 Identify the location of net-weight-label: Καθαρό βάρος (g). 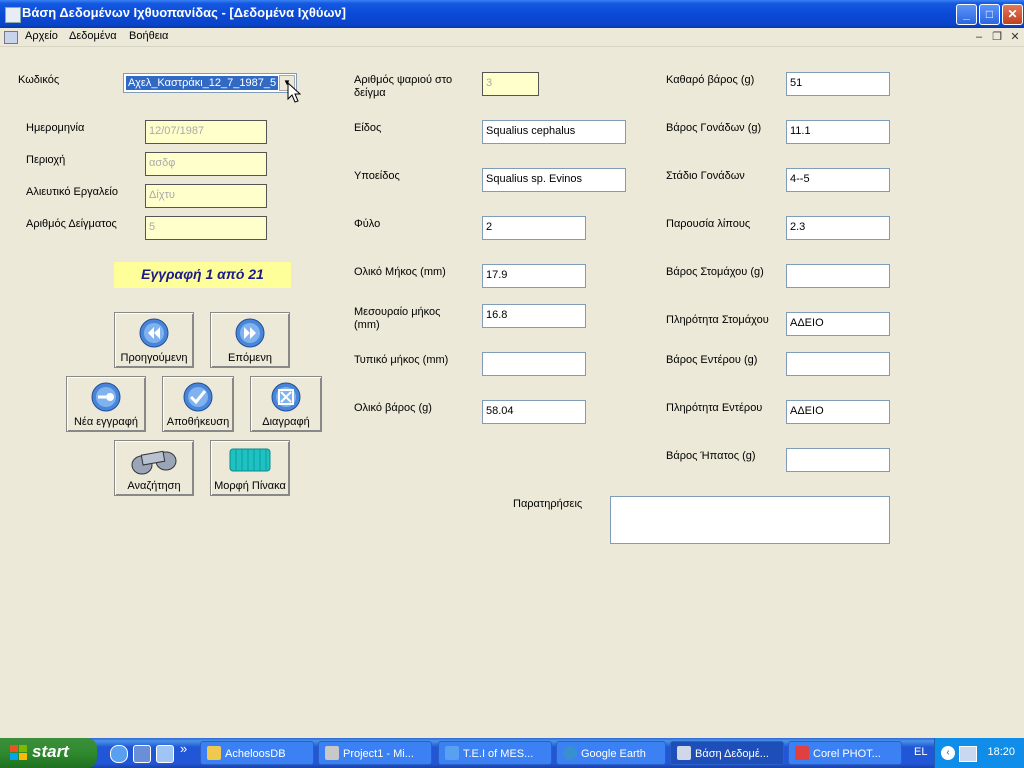
(710, 80).